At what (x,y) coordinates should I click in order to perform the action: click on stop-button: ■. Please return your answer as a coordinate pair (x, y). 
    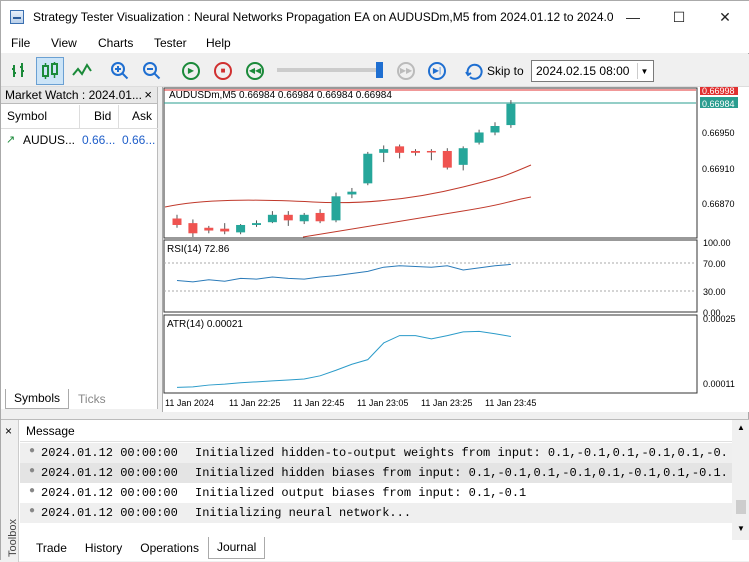
    Looking at the image, I should click on (223, 71).